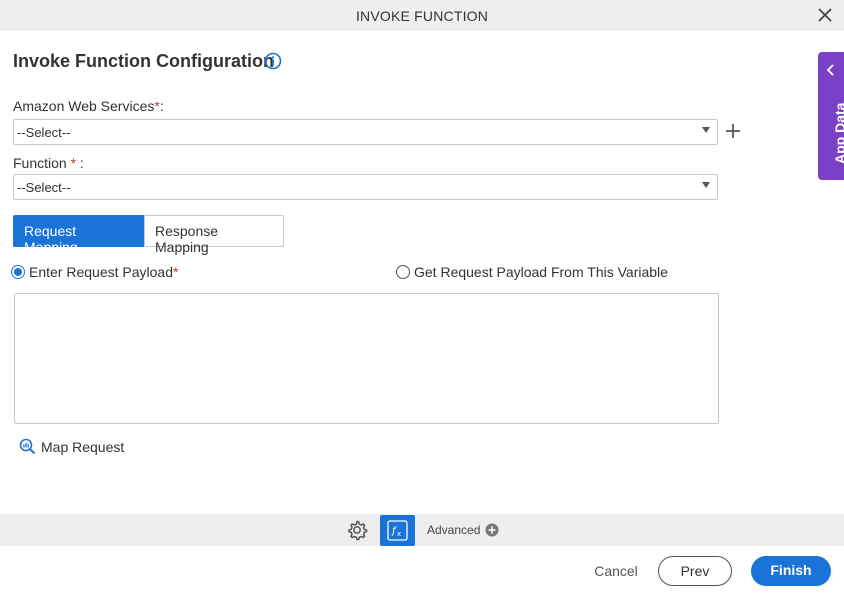 Image resolution: width=844 pixels, height=595 pixels. I want to click on function-button: f x, so click(397, 530).